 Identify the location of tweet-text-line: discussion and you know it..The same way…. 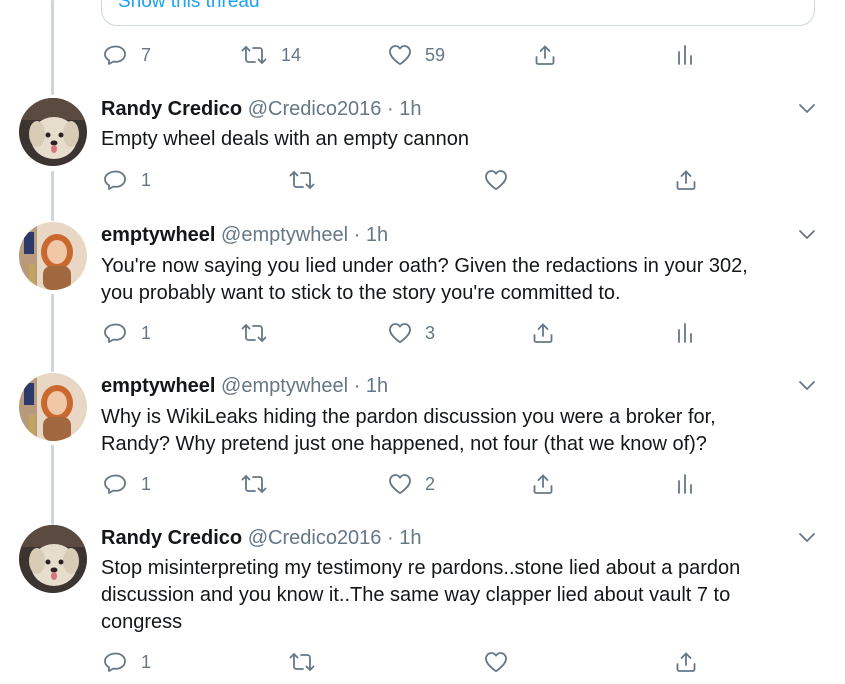
(416, 595).